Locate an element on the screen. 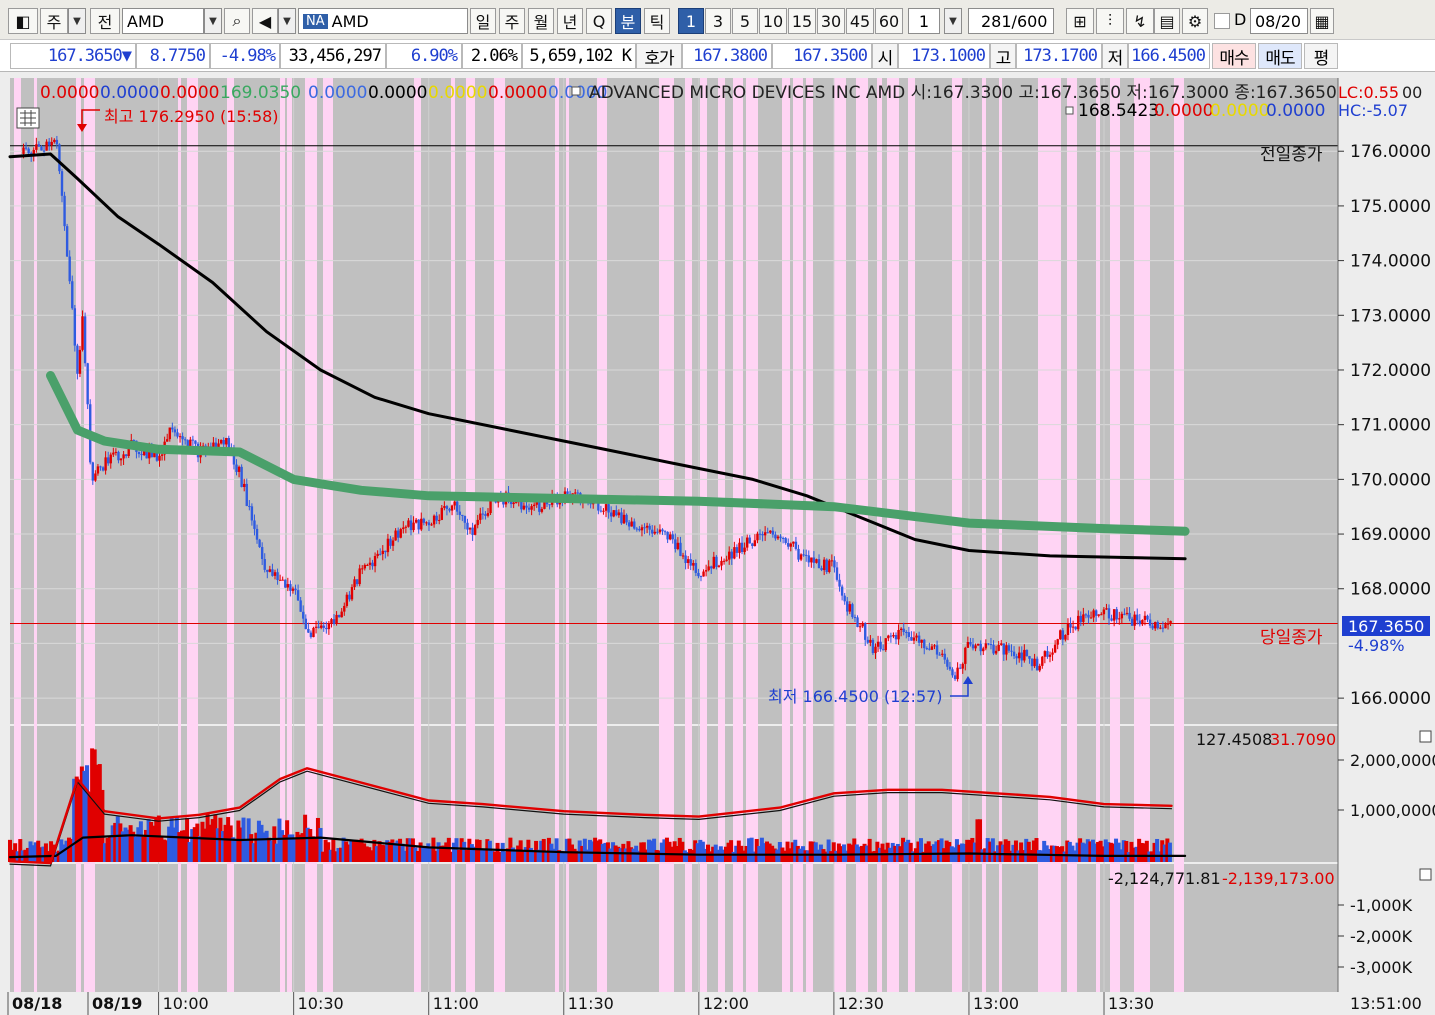 The width and height of the screenshot is (1435, 1015). minute-option-10: 10 is located at coordinates (773, 21).